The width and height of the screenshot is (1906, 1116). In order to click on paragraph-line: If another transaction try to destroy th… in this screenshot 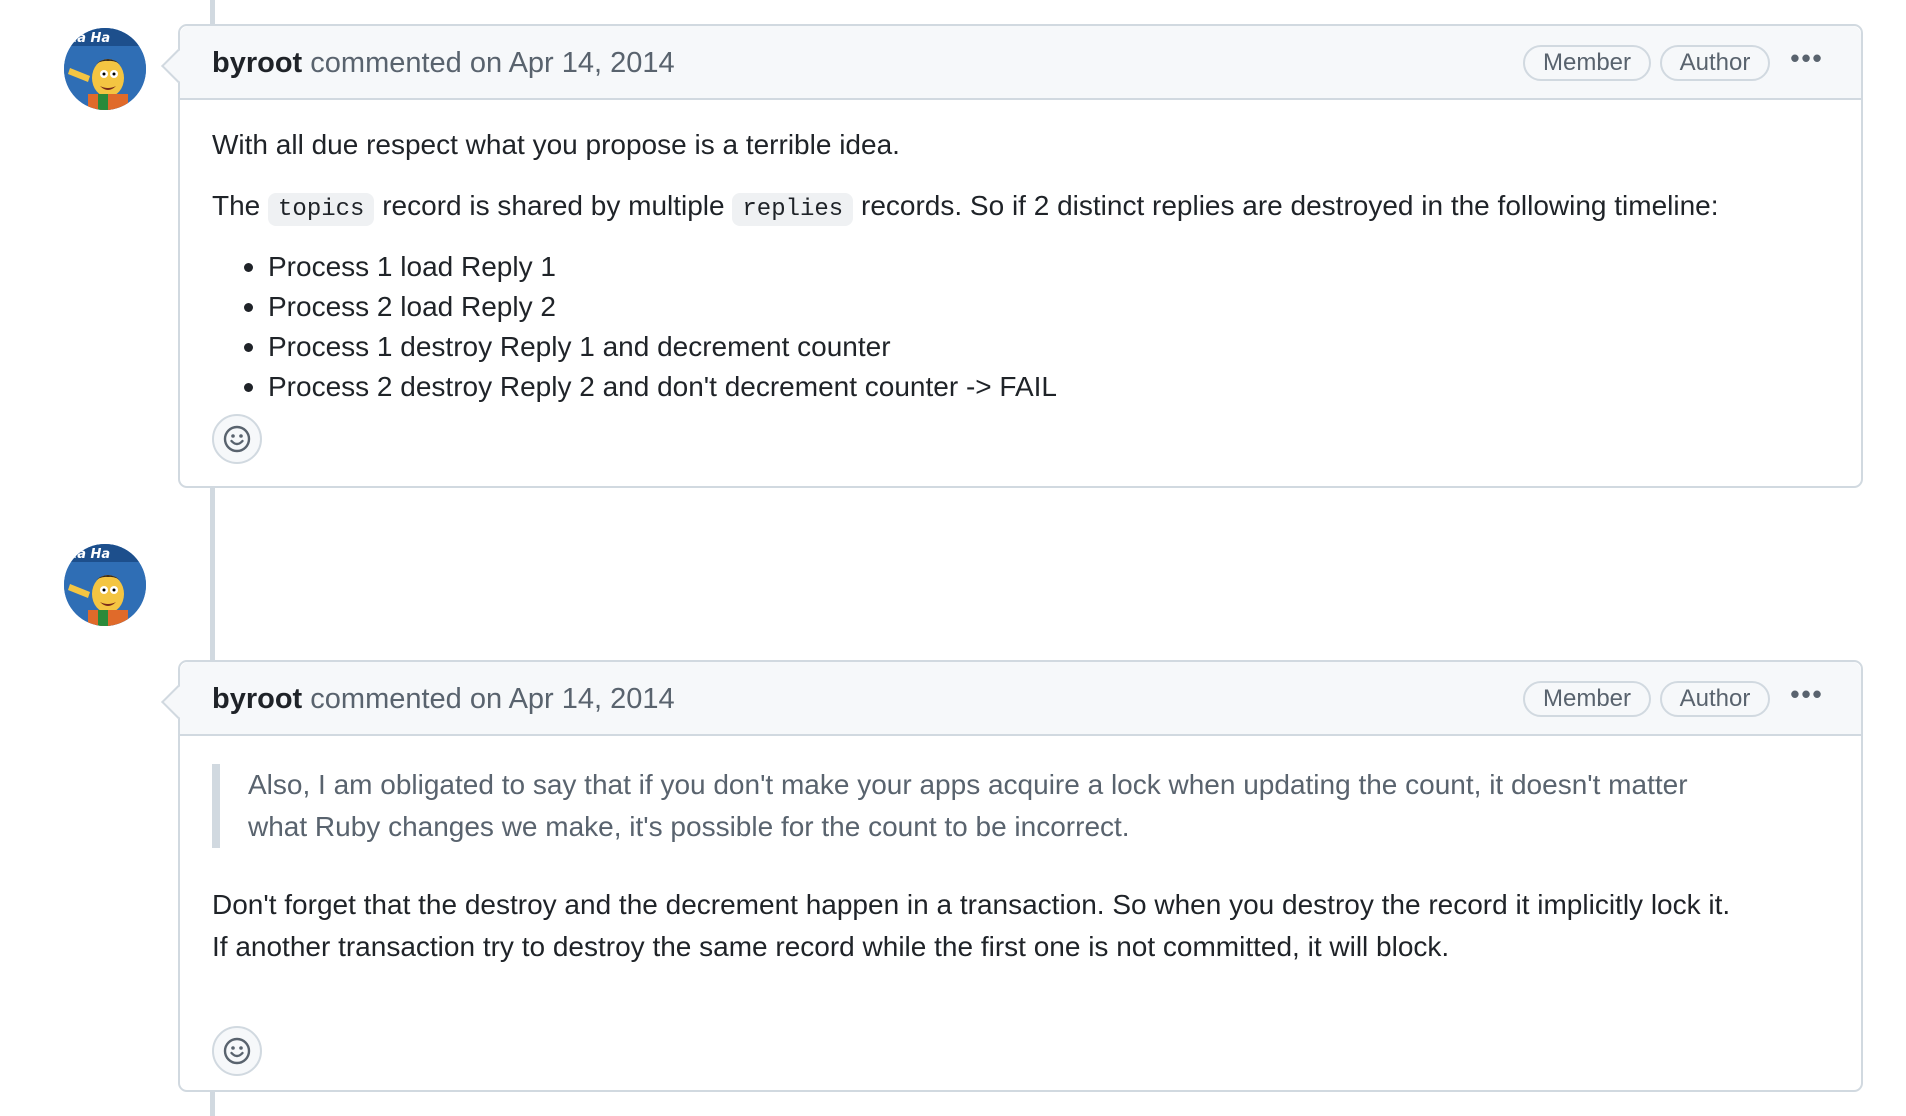, I will do `click(831, 946)`.